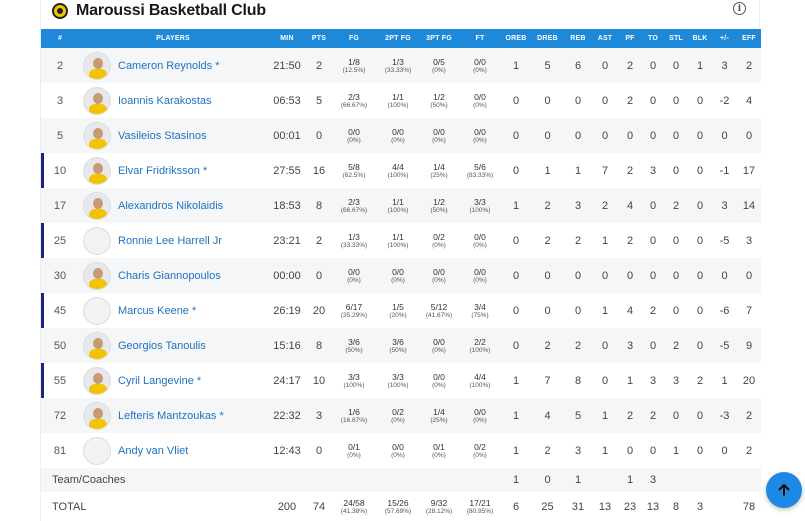 This screenshot has height=521, width=805. Describe the element at coordinates (162, 136) in the screenshot. I see `player-name-link: Vasileios Stasinos` at that location.